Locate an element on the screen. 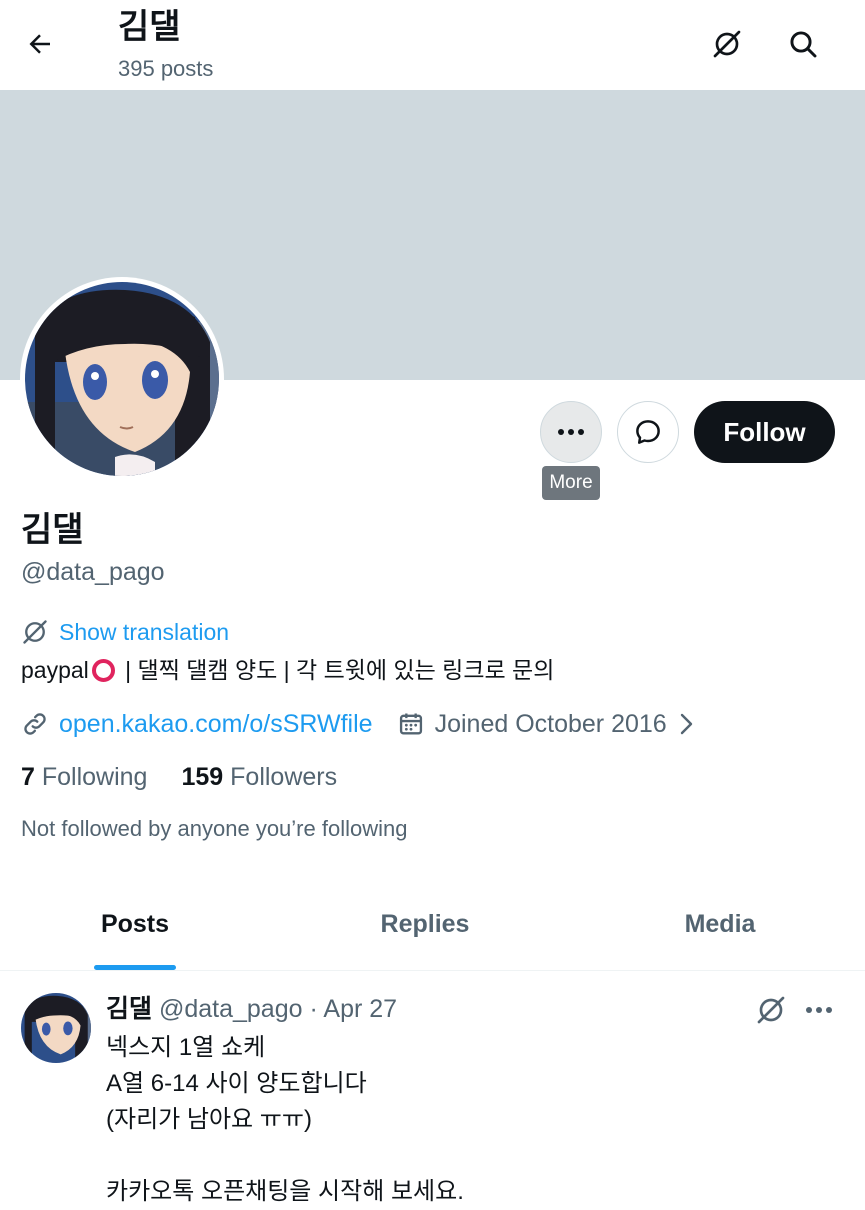  not-followed-note: Not followed by anyone you’re following is located at coordinates (214, 828).